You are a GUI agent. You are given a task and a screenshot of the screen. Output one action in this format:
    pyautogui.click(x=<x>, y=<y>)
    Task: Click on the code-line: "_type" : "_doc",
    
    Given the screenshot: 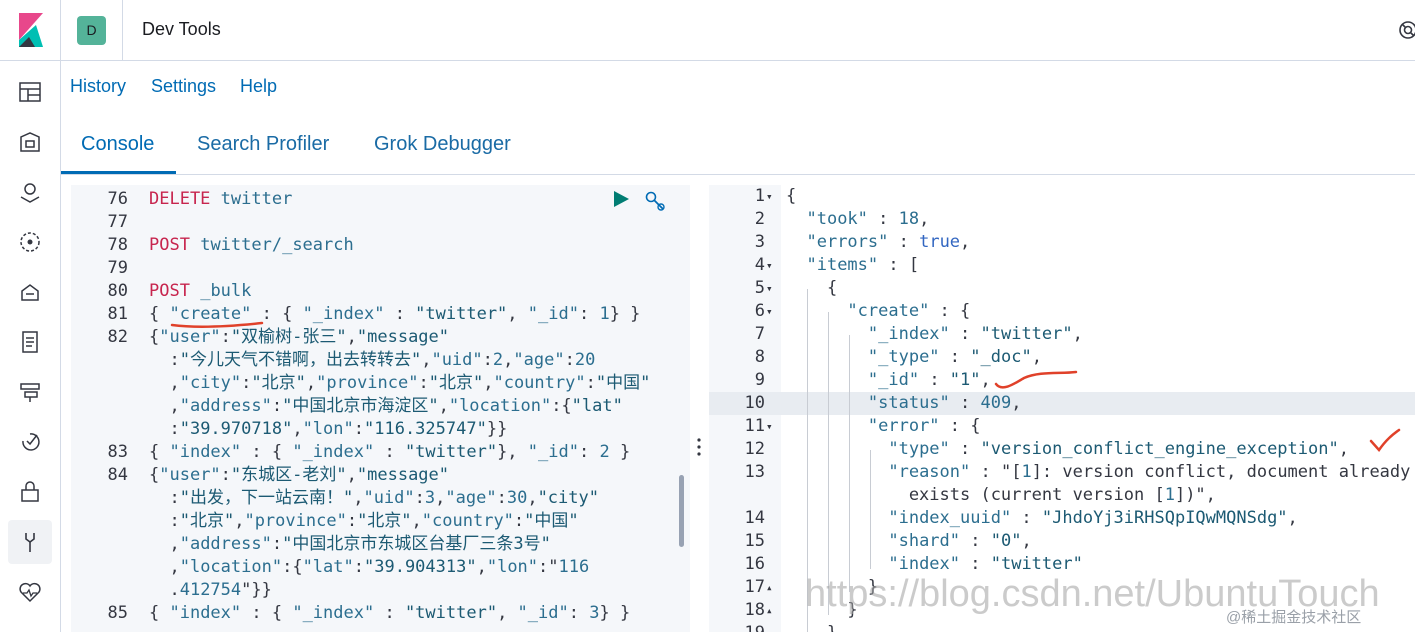 What is the action you would take?
    pyautogui.click(x=954, y=357)
    